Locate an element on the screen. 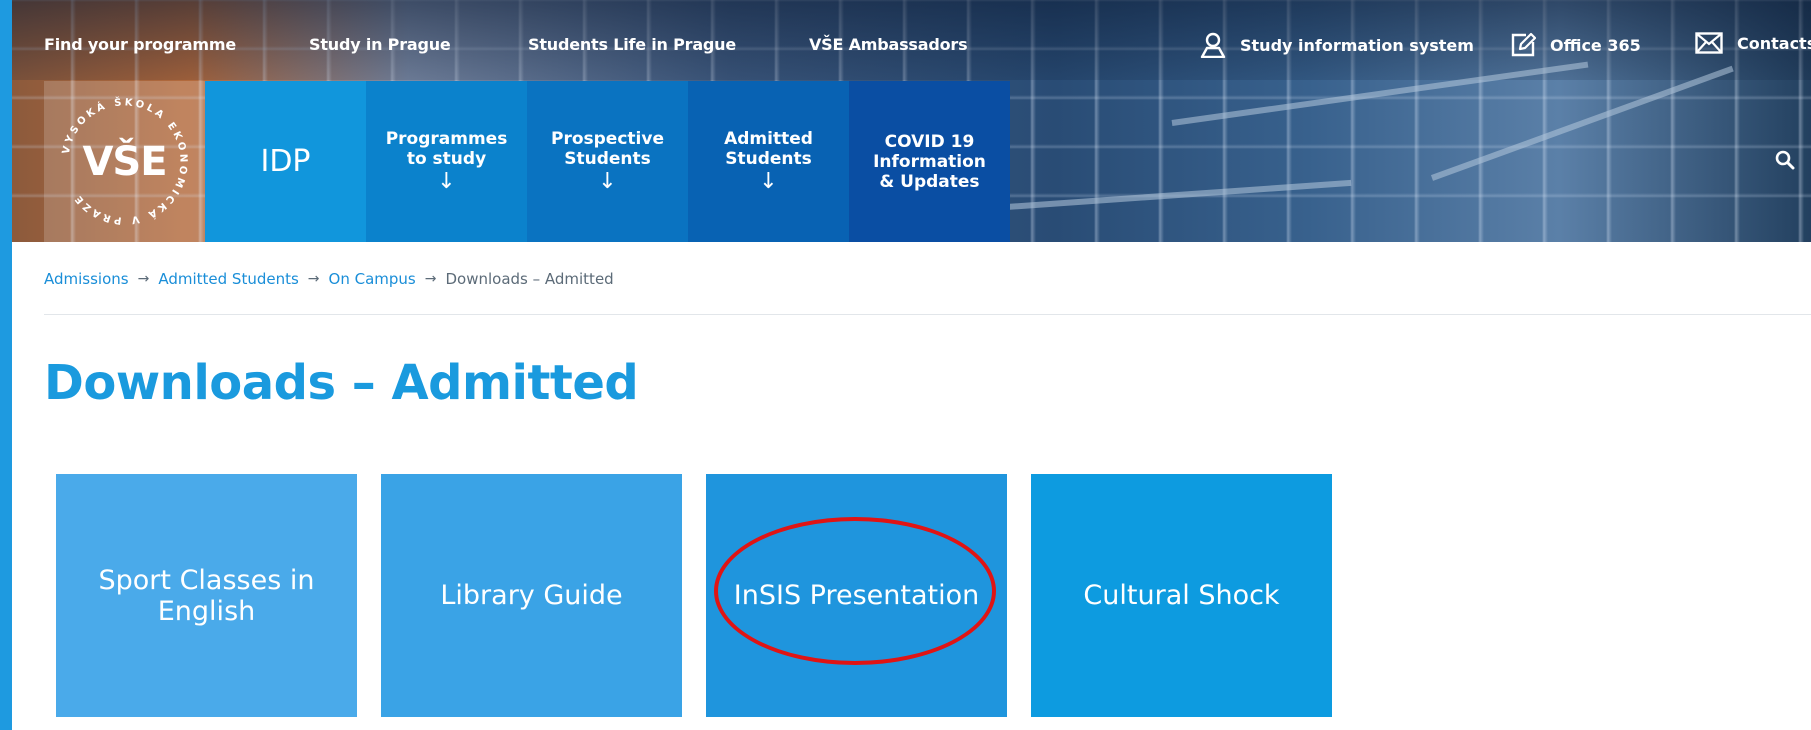 This screenshot has height=730, width=1811. breadcrumb-divider is located at coordinates (927, 314).